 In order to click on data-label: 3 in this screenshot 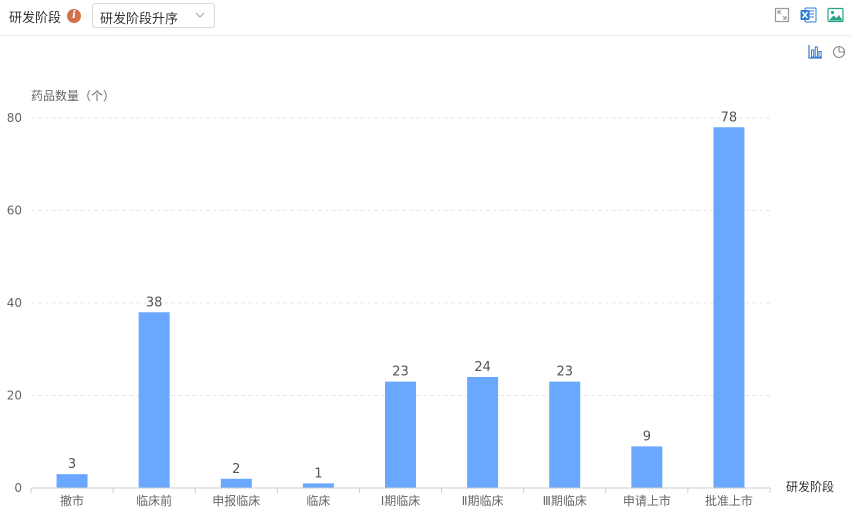, I will do `click(72, 464)`.